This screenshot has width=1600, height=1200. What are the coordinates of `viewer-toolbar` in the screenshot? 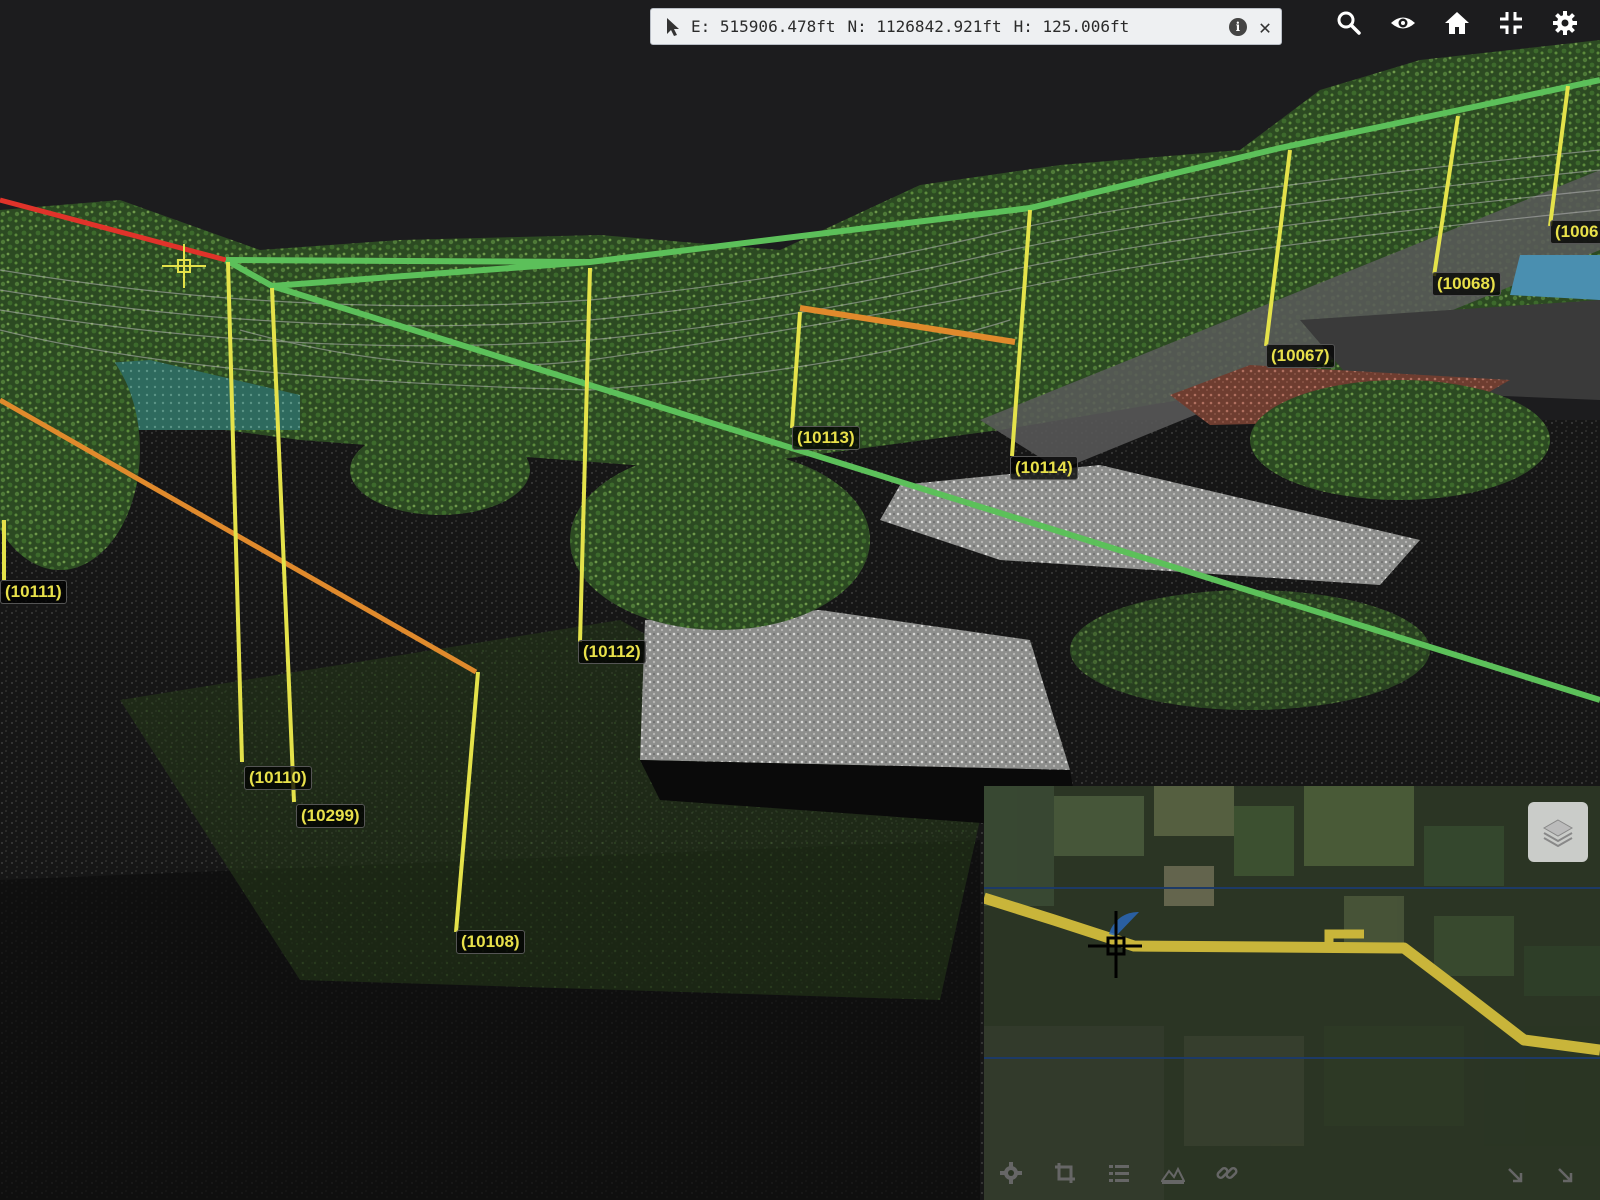 It's located at (1457, 23).